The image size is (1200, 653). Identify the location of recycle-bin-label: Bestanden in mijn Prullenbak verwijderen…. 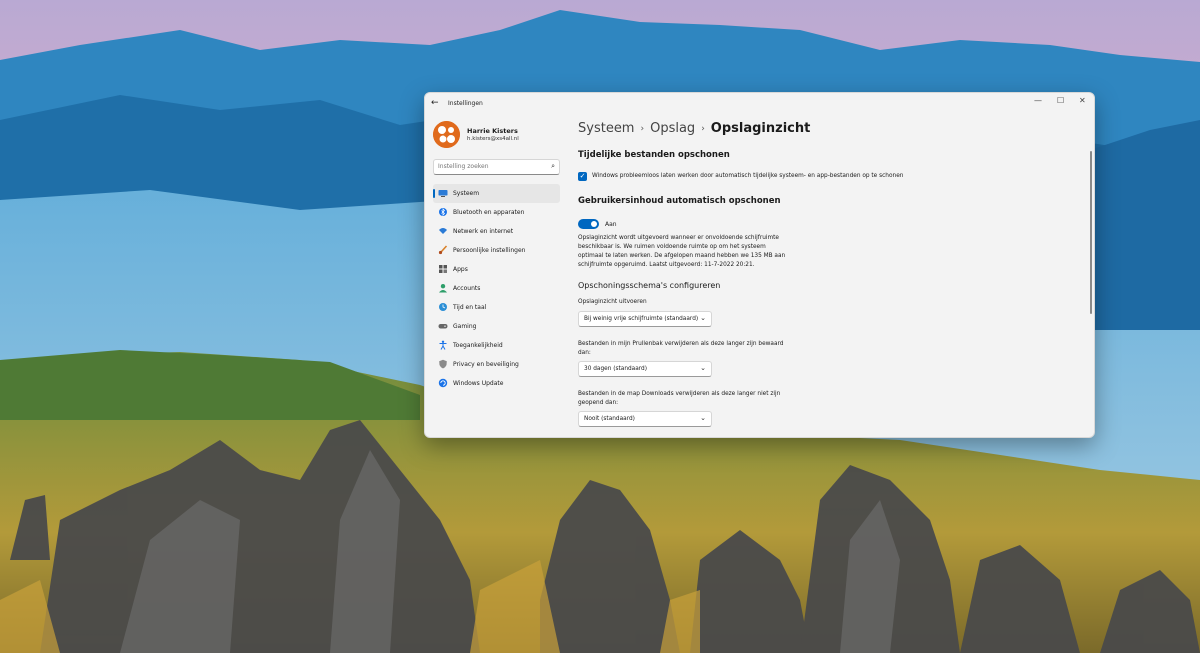
(681, 348).